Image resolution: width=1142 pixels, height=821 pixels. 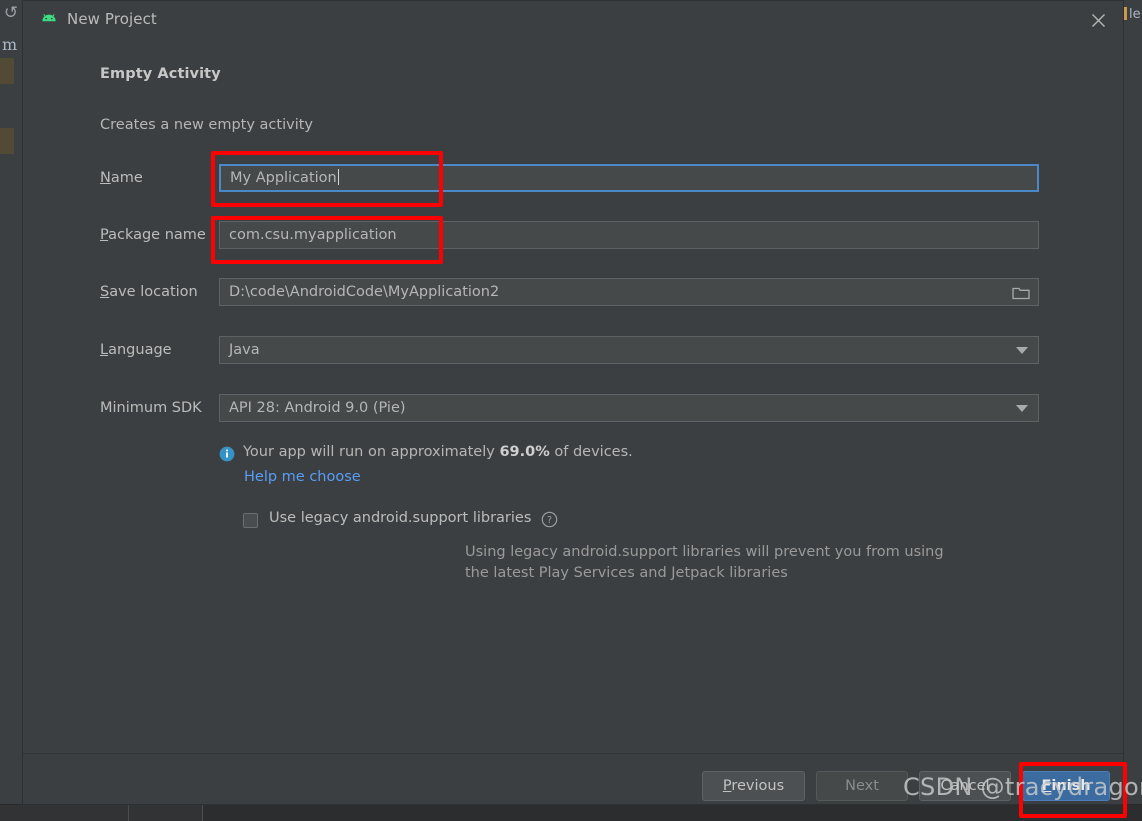 I want to click on save-location-label: Save location, so click(x=149, y=292).